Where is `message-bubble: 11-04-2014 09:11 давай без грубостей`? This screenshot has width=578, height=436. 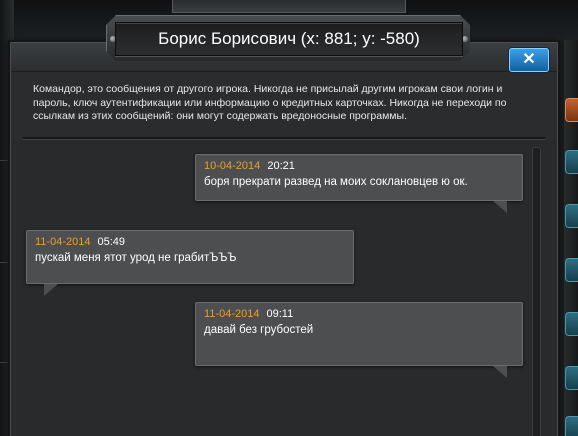
message-bubble: 11-04-2014 09:11 давай без грубостей is located at coordinates (359, 334).